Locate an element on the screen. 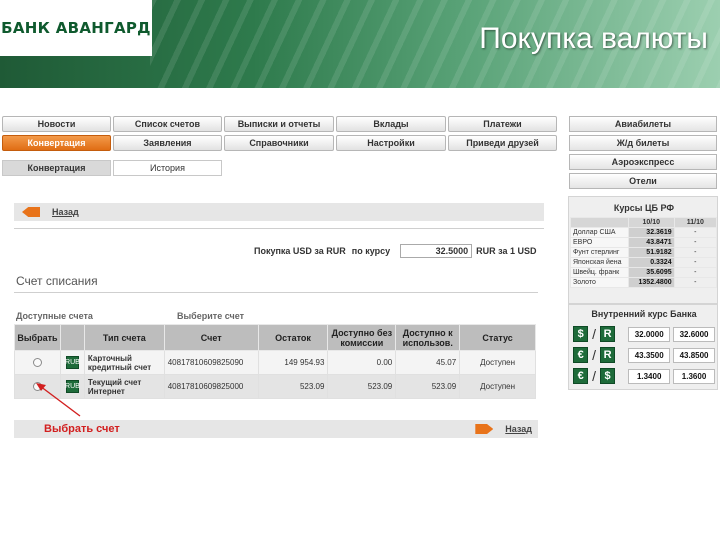 The height and width of the screenshot is (540, 720). available-usable: 523.09 is located at coordinates (428, 386).